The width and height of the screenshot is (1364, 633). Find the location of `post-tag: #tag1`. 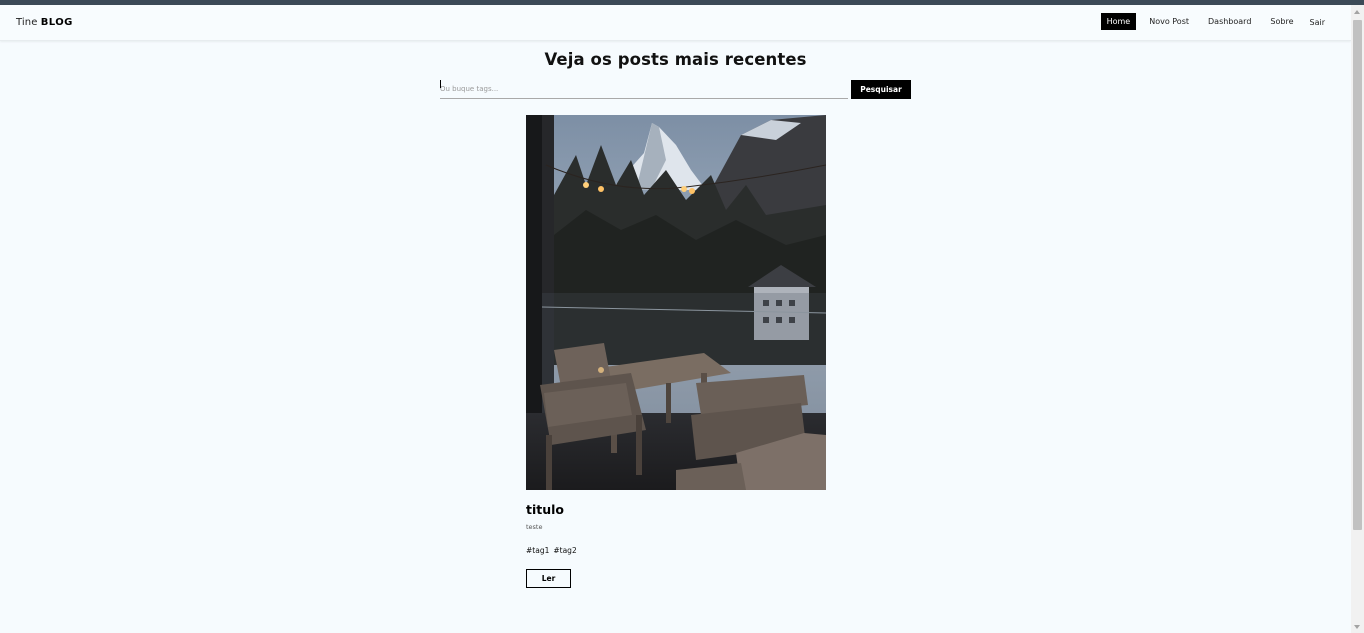

post-tag: #tag1 is located at coordinates (537, 550).